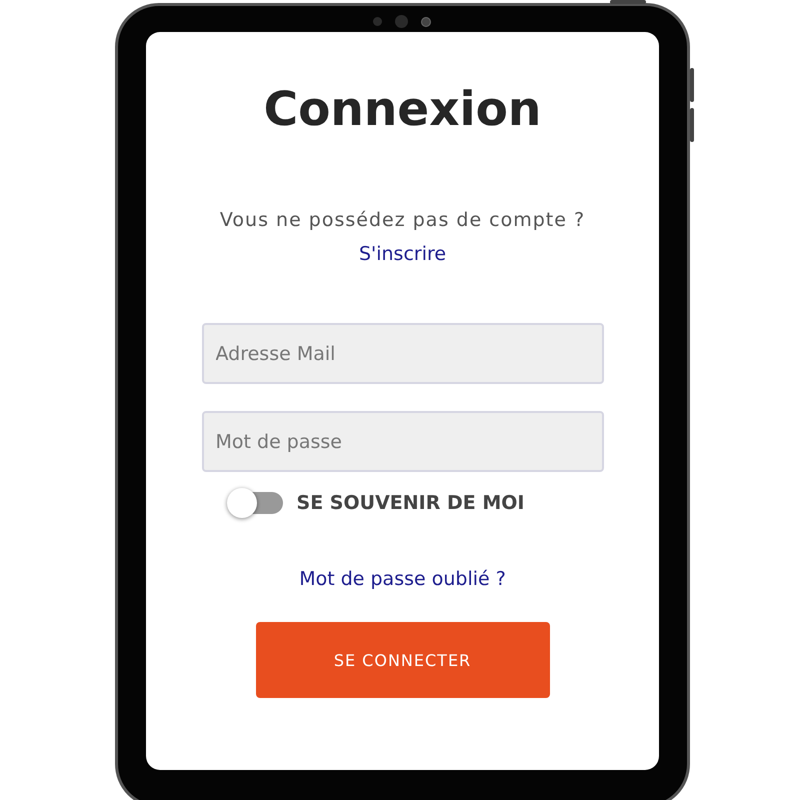 The height and width of the screenshot is (800, 800). What do you see at coordinates (401, 21) in the screenshot?
I see `camera-icon` at bounding box center [401, 21].